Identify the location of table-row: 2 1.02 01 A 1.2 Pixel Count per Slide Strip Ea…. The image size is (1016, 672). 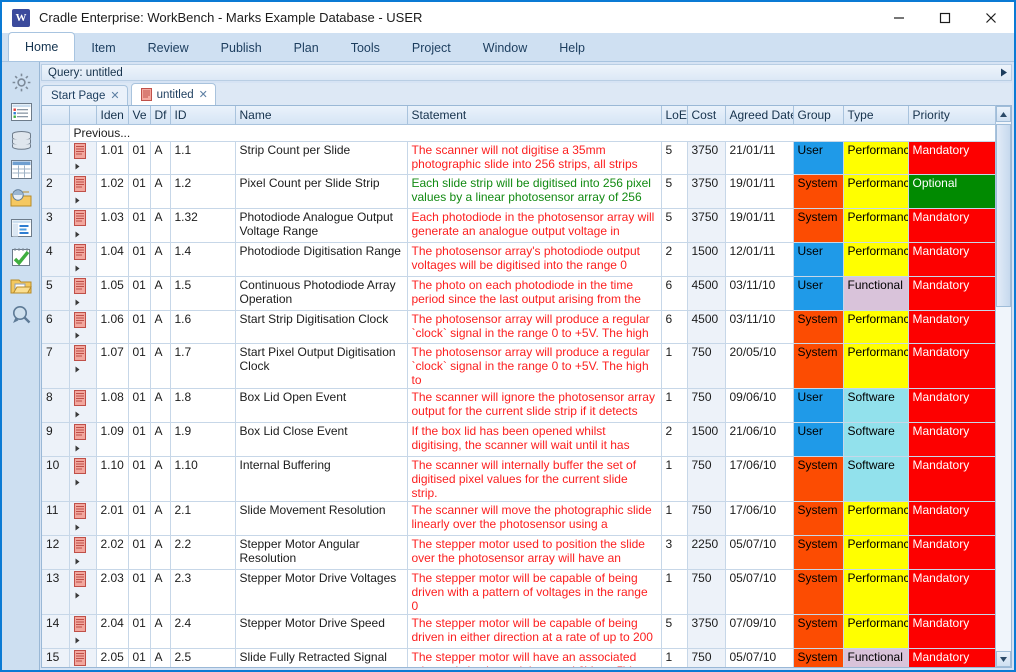
(521, 192).